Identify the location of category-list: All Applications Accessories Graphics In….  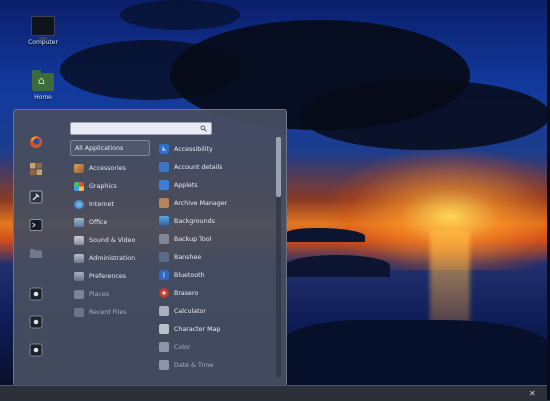
(110, 230).